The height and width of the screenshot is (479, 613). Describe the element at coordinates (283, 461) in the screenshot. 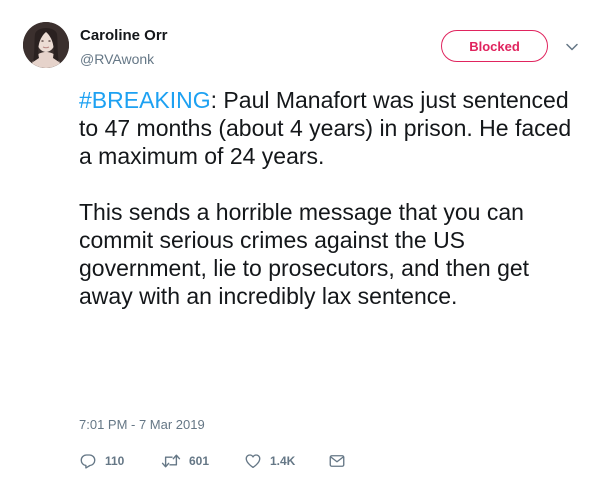

I see `like-count: 1.4K` at that location.